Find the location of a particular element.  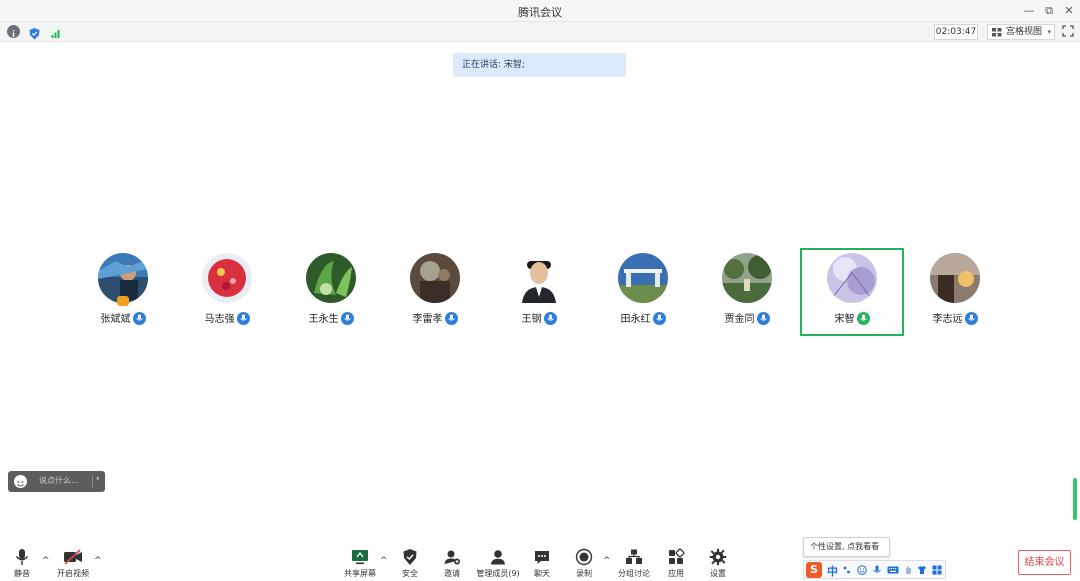

record-options-caret: ^ is located at coordinates (607, 561).